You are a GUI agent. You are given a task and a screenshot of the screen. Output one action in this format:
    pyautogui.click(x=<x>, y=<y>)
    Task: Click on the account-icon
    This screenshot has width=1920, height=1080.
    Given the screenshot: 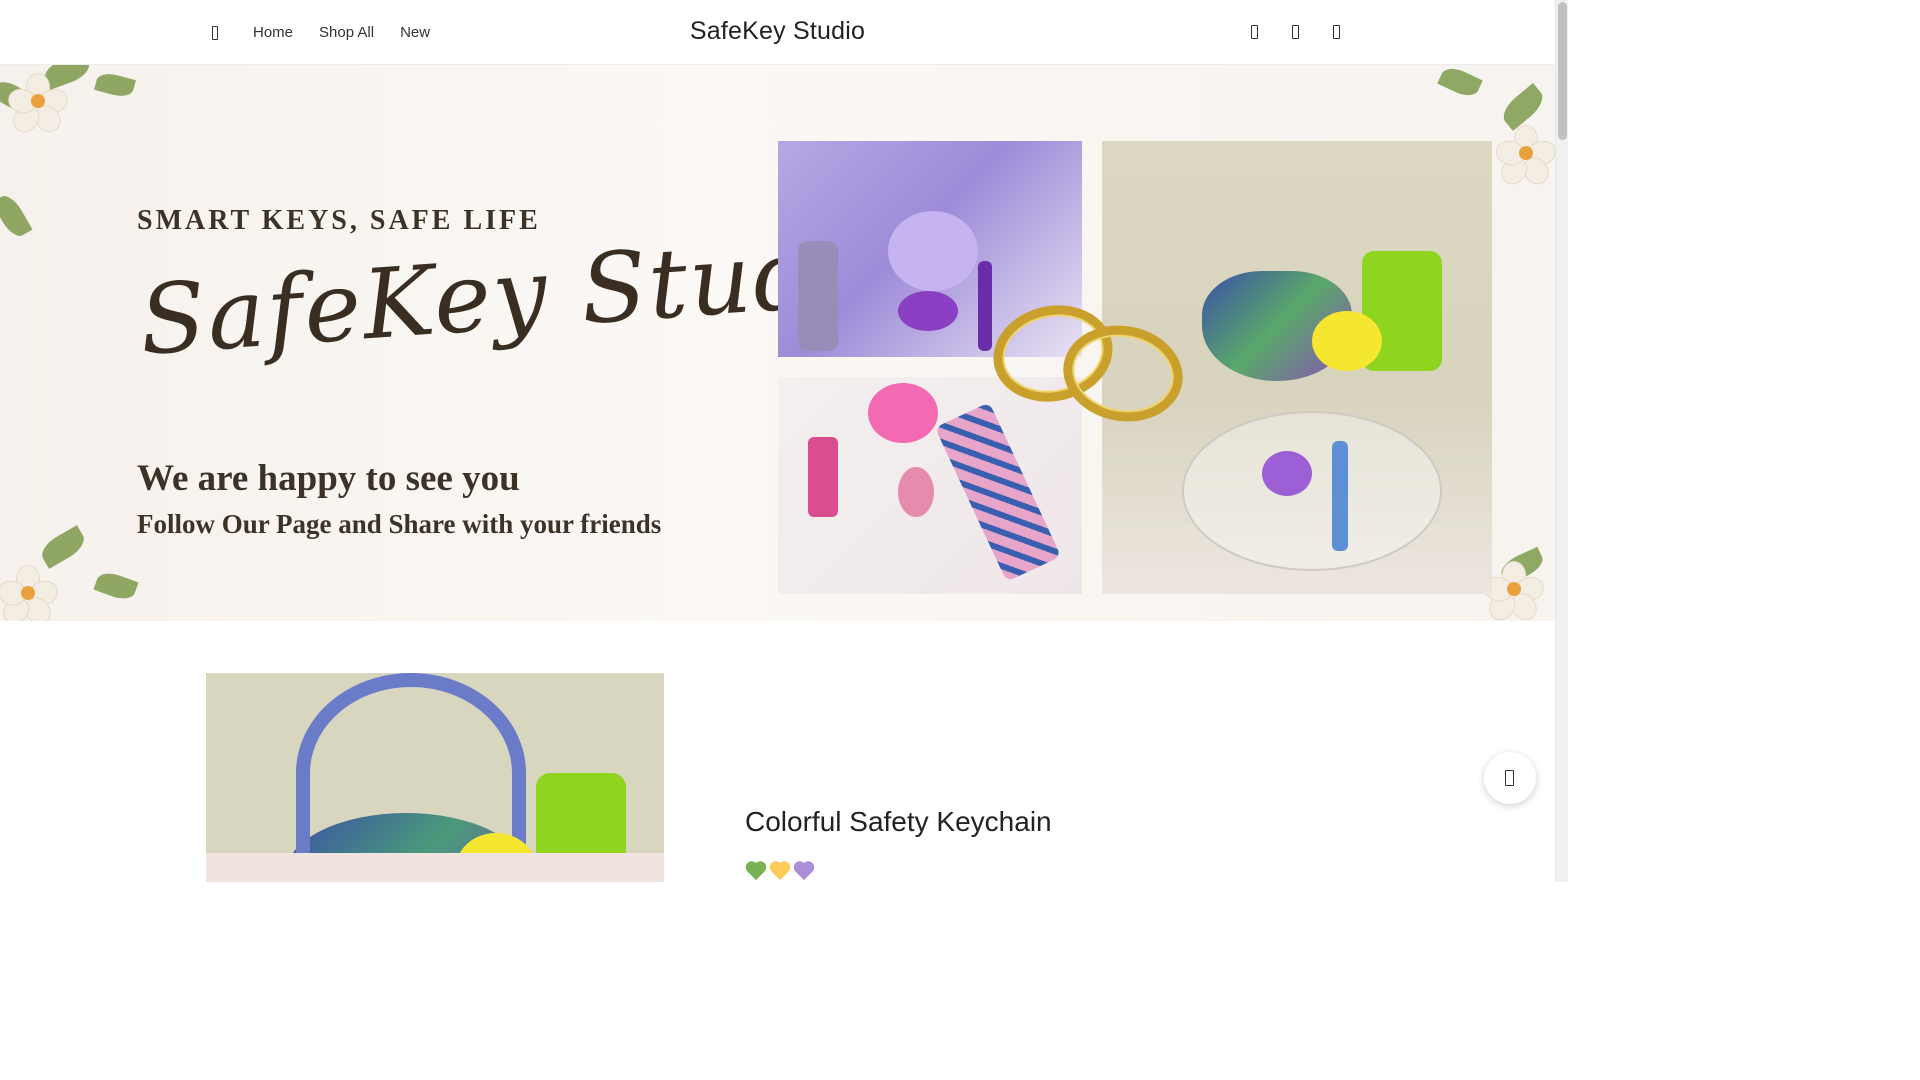 What is the action you would take?
    pyautogui.click(x=1296, y=32)
    